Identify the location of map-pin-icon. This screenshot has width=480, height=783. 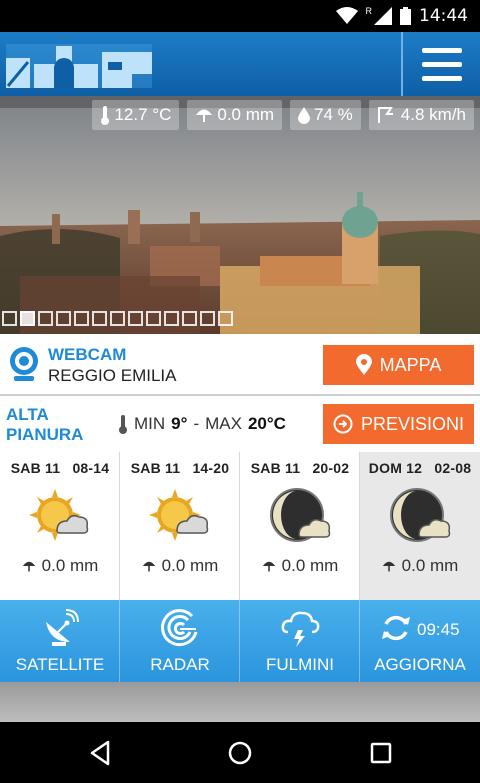
(363, 364).